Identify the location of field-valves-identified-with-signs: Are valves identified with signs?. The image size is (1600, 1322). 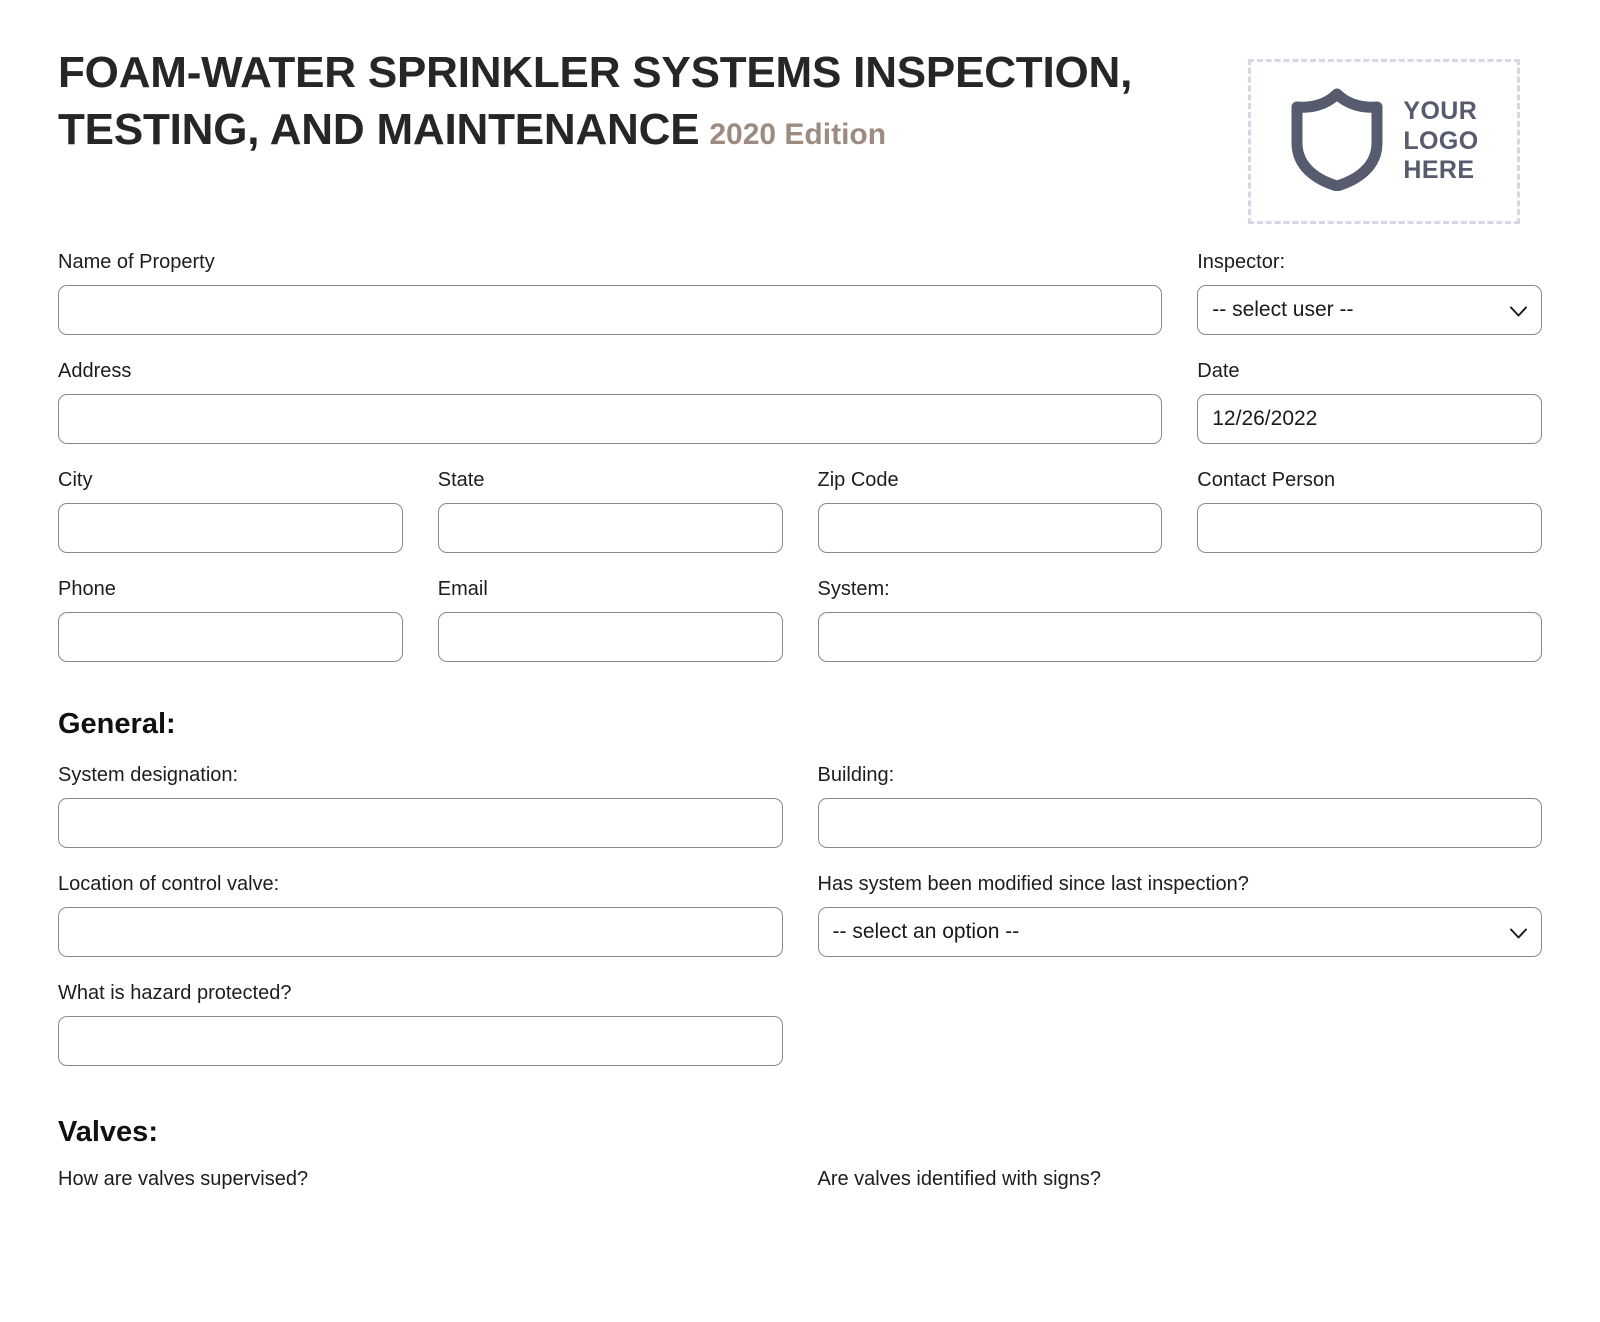
(1180, 1184).